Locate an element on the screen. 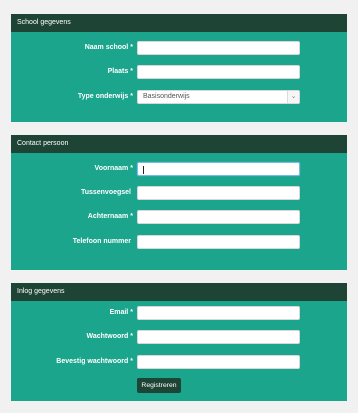  form-row: Bevestig wachtwoord * is located at coordinates (179, 362).